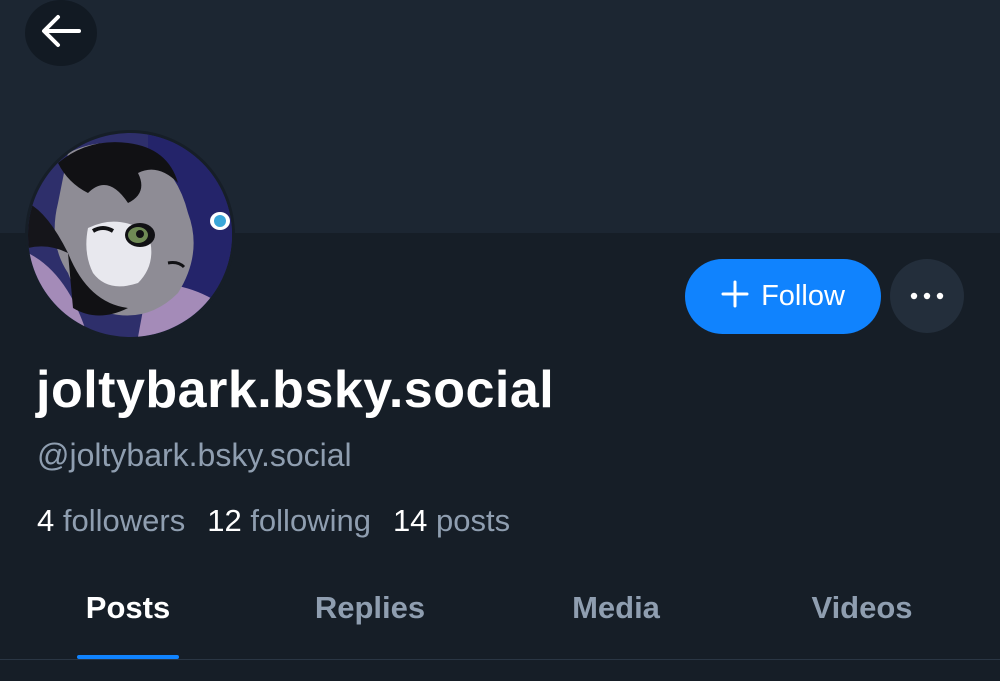 The image size is (1000, 681). I want to click on ellipsis-icon, so click(927, 296).